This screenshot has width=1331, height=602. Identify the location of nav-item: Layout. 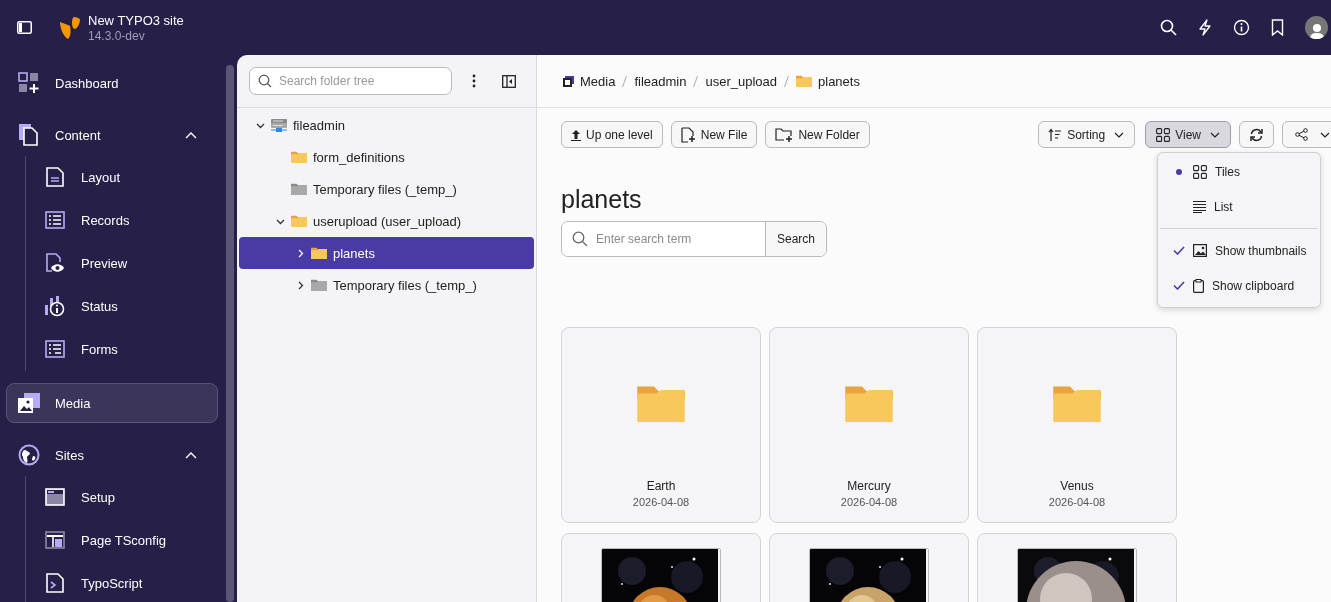
(125, 177).